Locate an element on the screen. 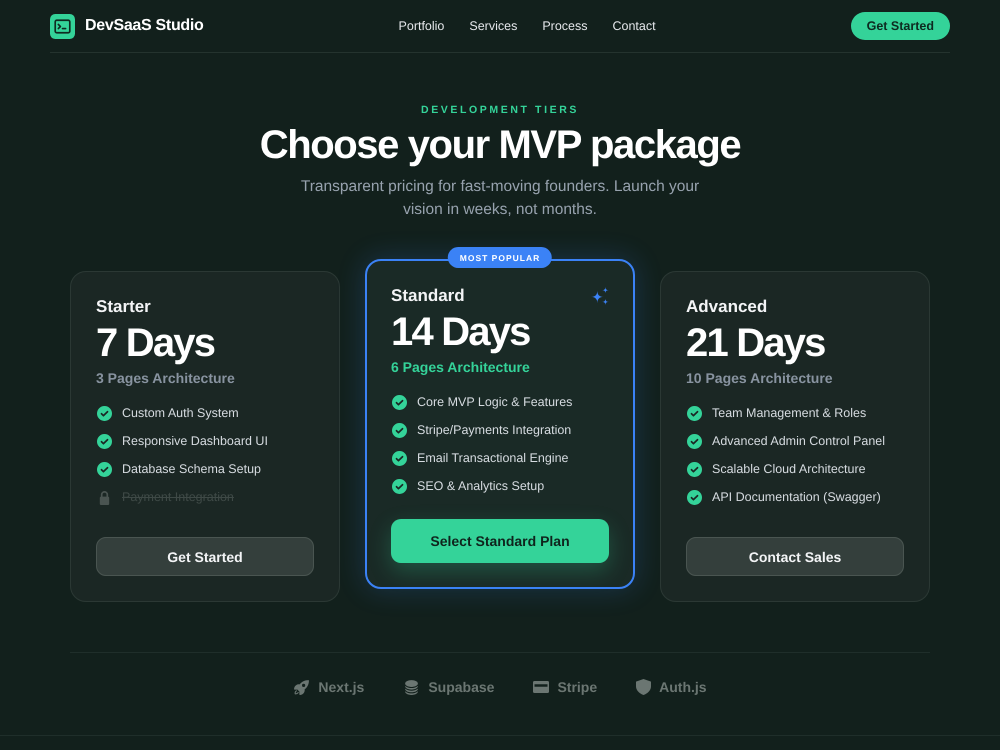 The height and width of the screenshot is (750, 1000). brand-name: DevSaaS Studio is located at coordinates (144, 26).